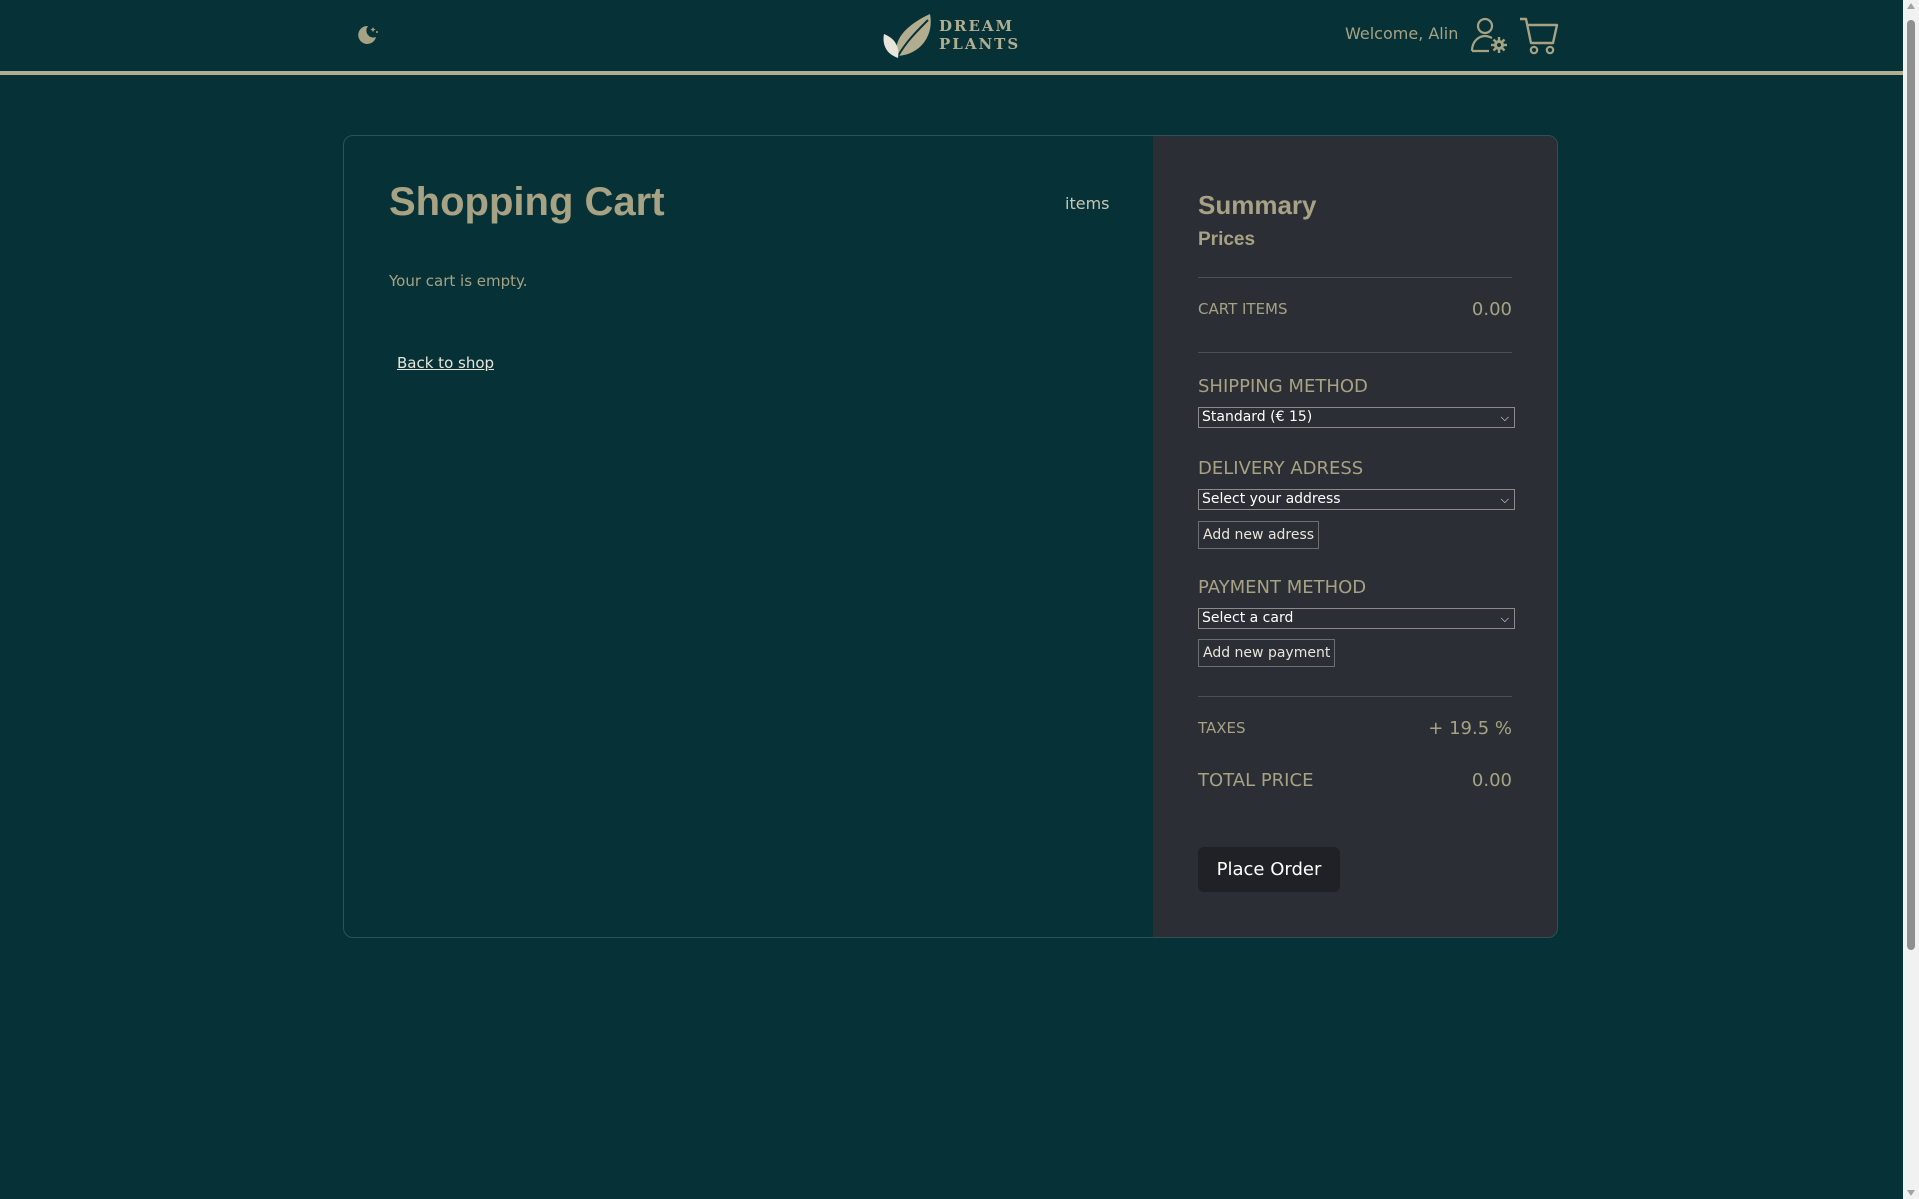  Describe the element at coordinates (368, 34) in the screenshot. I see `moon-stars-icon` at that location.